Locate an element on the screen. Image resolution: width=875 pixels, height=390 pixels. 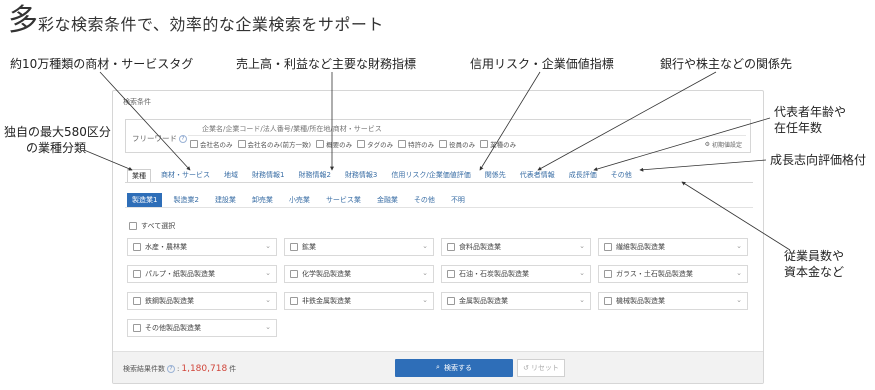
subtab-service: サービス業 is located at coordinates (343, 200).